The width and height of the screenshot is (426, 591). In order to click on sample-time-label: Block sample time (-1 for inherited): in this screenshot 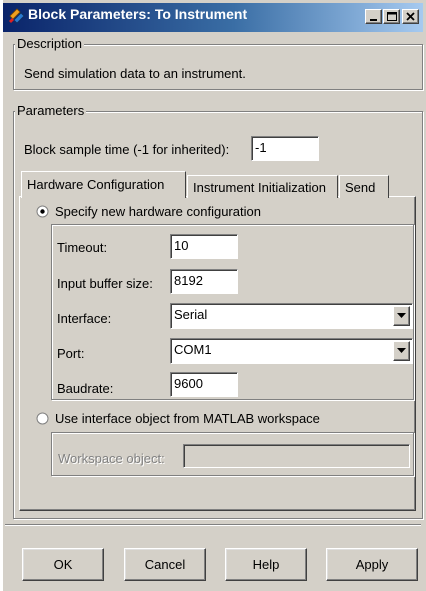, I will do `click(127, 149)`.